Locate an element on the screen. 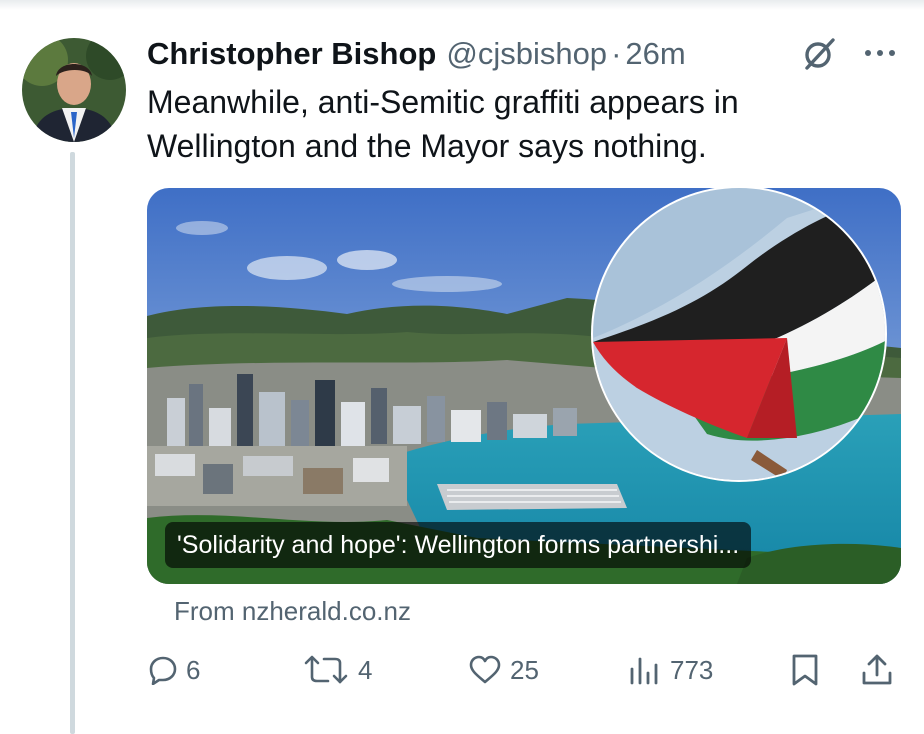 The width and height of the screenshot is (924, 734). grok-icon is located at coordinates (819, 54).